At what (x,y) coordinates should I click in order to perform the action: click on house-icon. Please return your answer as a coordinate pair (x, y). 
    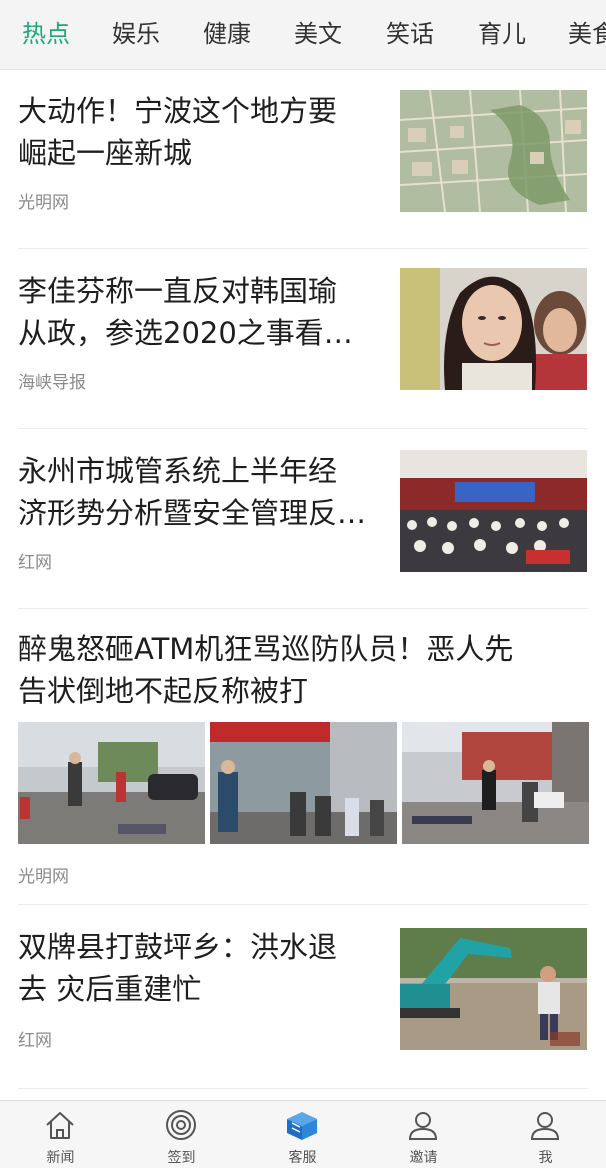
    Looking at the image, I should click on (60, 1125).